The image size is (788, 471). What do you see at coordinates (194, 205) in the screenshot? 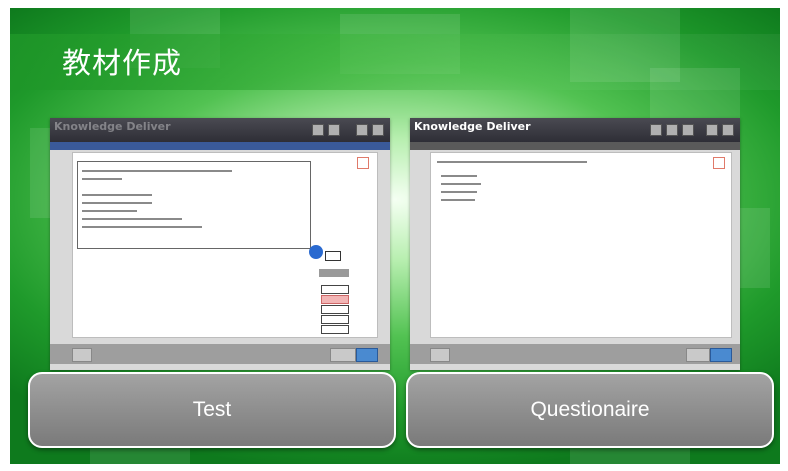
I see `question-text-box` at bounding box center [194, 205].